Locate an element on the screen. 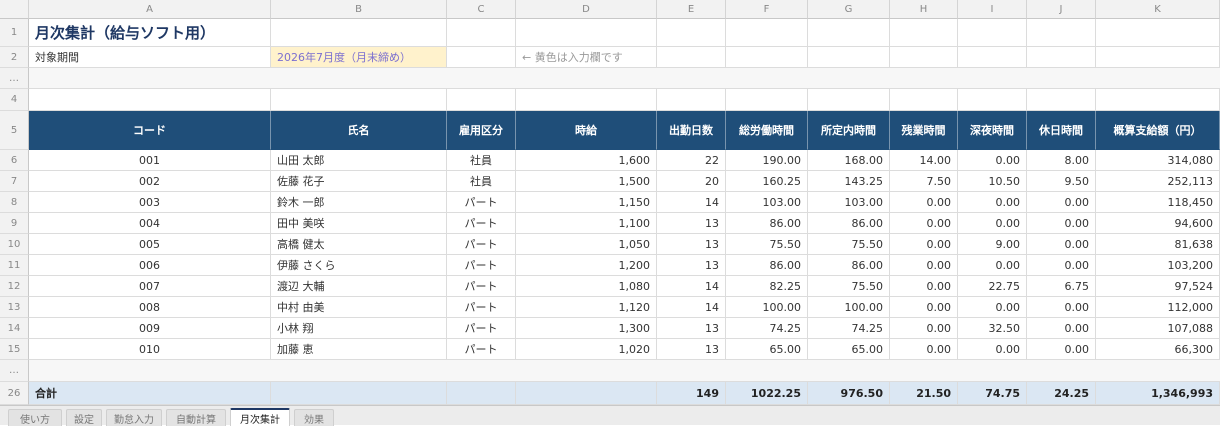 This screenshot has width=1220, height=426. table-cell: 112,000 is located at coordinates (1158, 307).